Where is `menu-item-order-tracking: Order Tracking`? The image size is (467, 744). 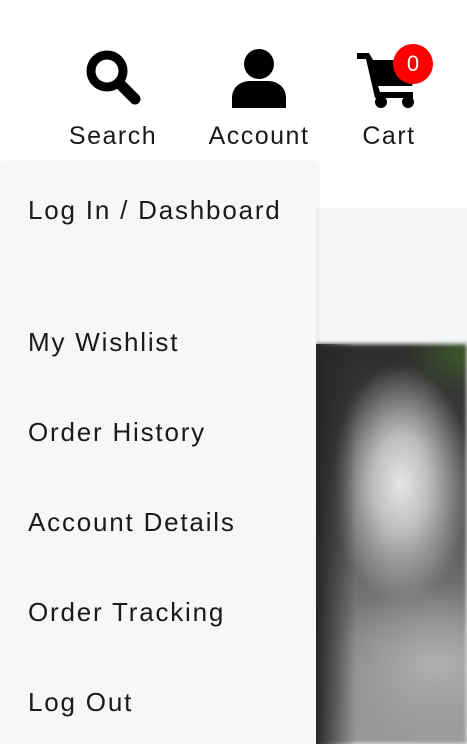
menu-item-order-tracking: Order Tracking is located at coordinates (163, 612).